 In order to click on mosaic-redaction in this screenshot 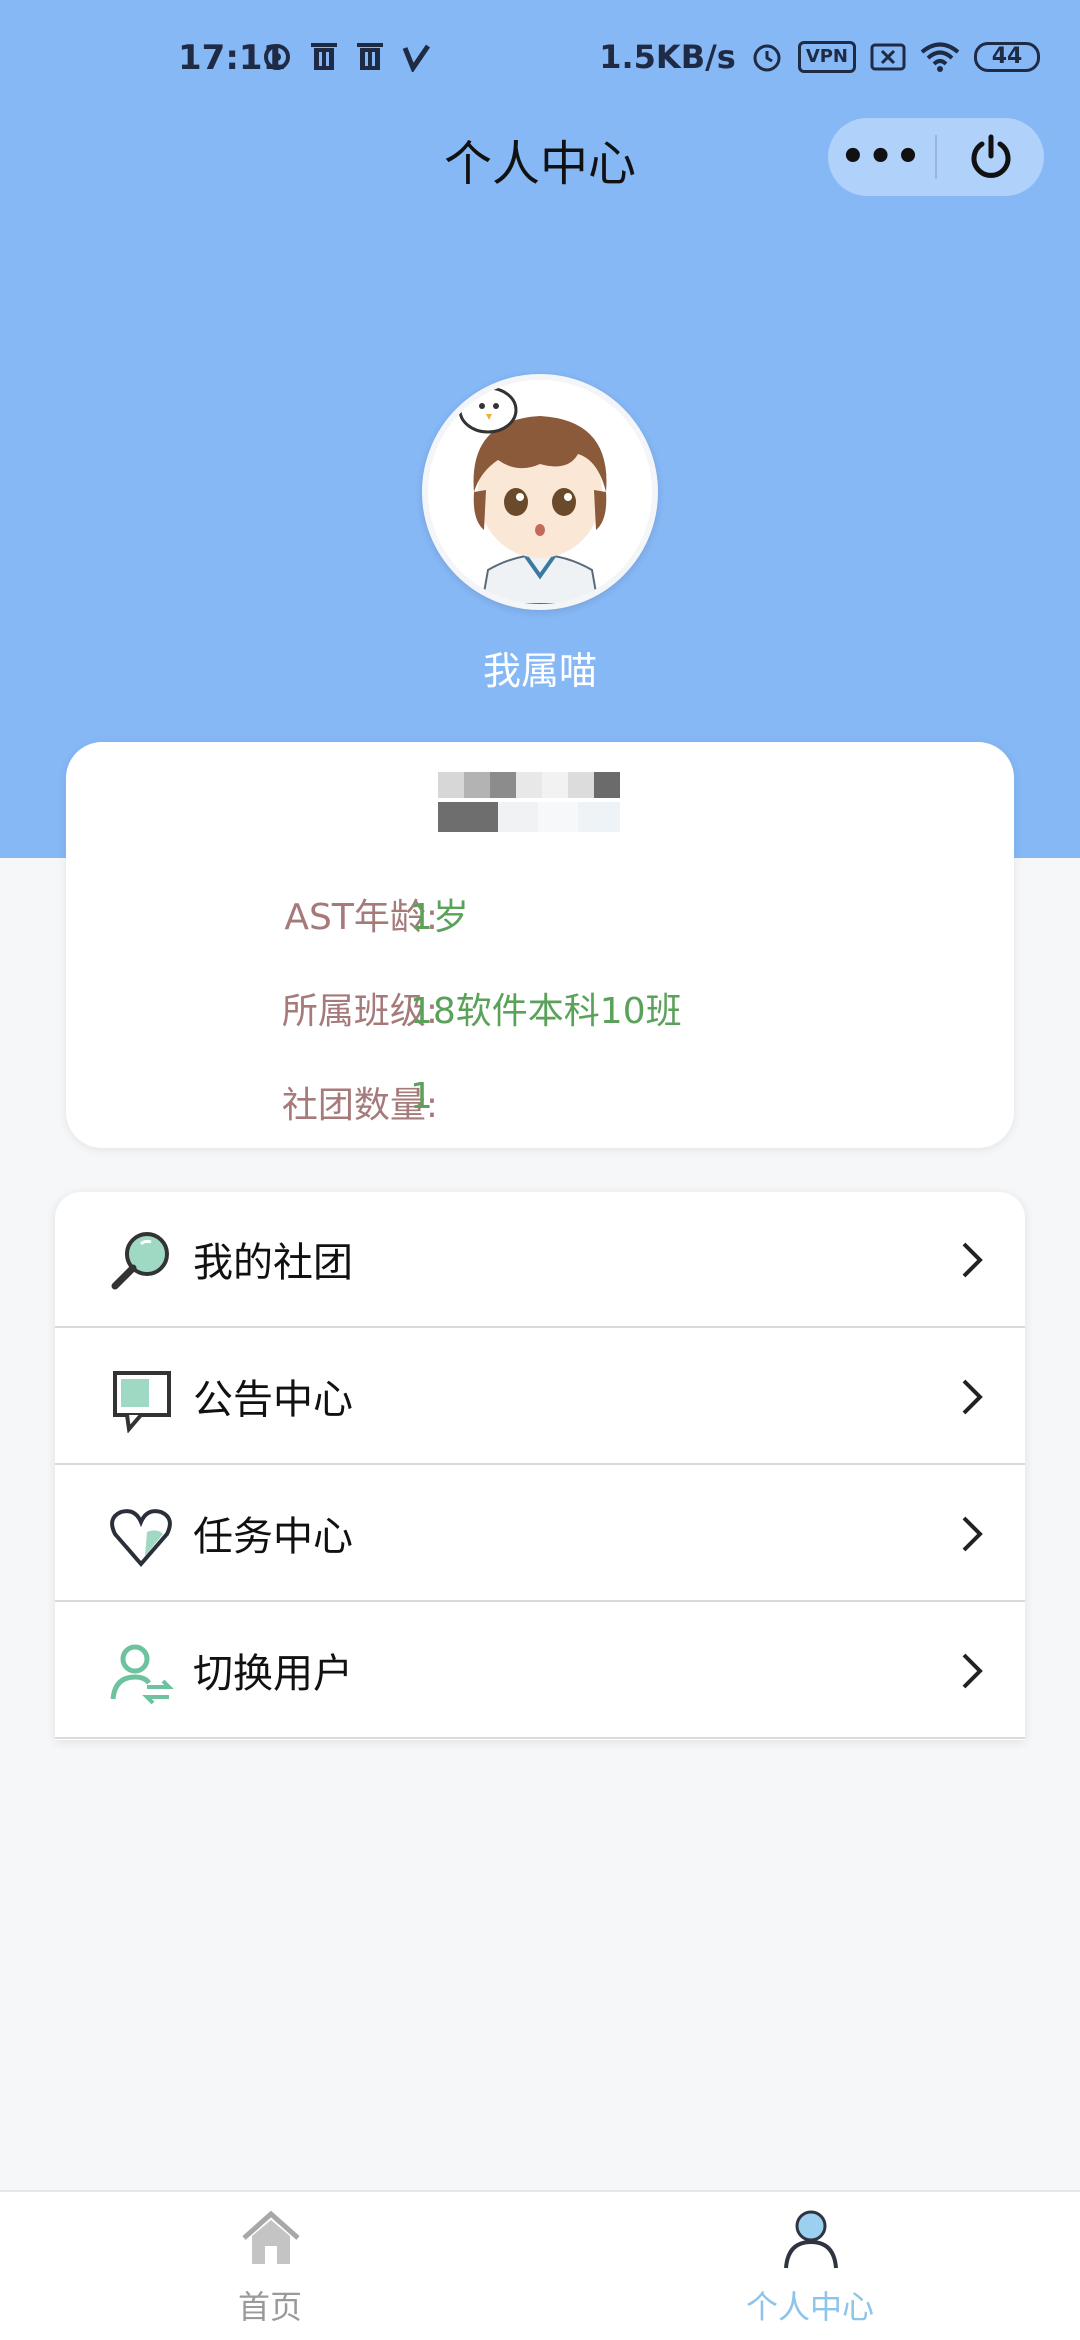, I will do `click(542, 803)`.